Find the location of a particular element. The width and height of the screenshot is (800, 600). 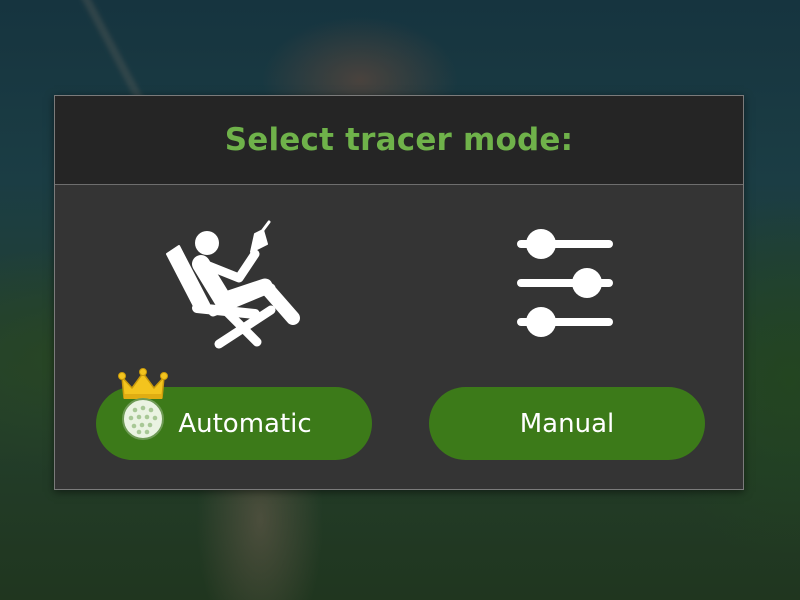

dialog-header: Select tracer mode: is located at coordinates (399, 140).